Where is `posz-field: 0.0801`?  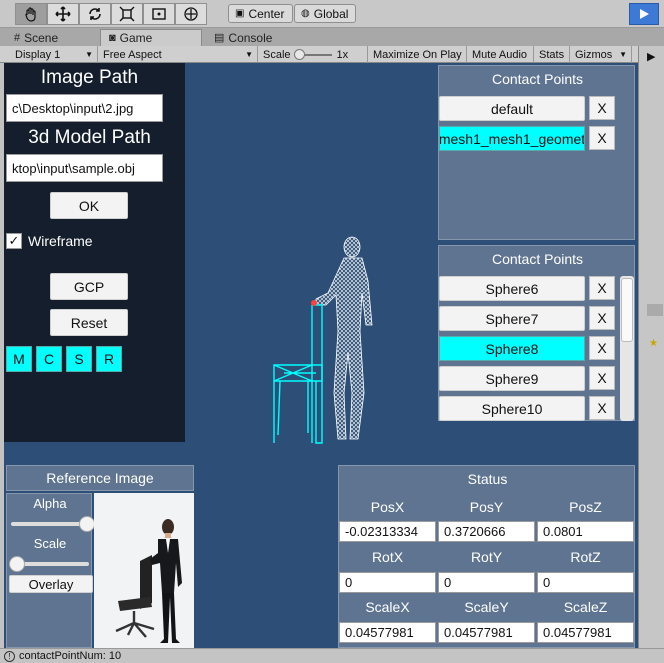 posz-field: 0.0801 is located at coordinates (585, 531).